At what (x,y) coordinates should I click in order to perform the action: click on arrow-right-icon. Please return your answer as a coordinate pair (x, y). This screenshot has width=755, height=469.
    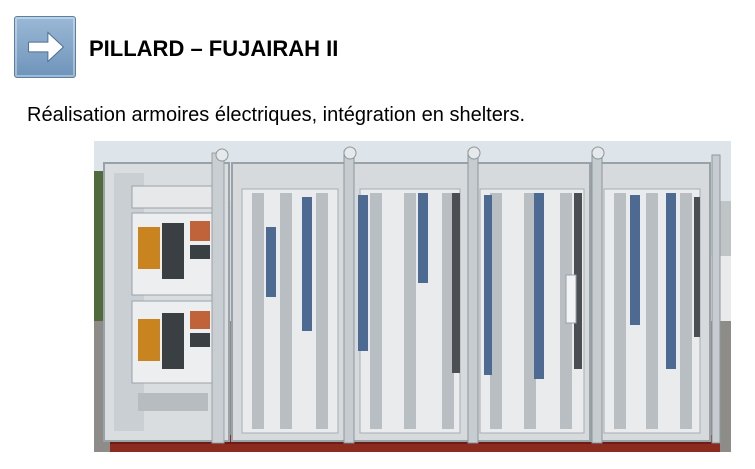
    Looking at the image, I should click on (46, 47).